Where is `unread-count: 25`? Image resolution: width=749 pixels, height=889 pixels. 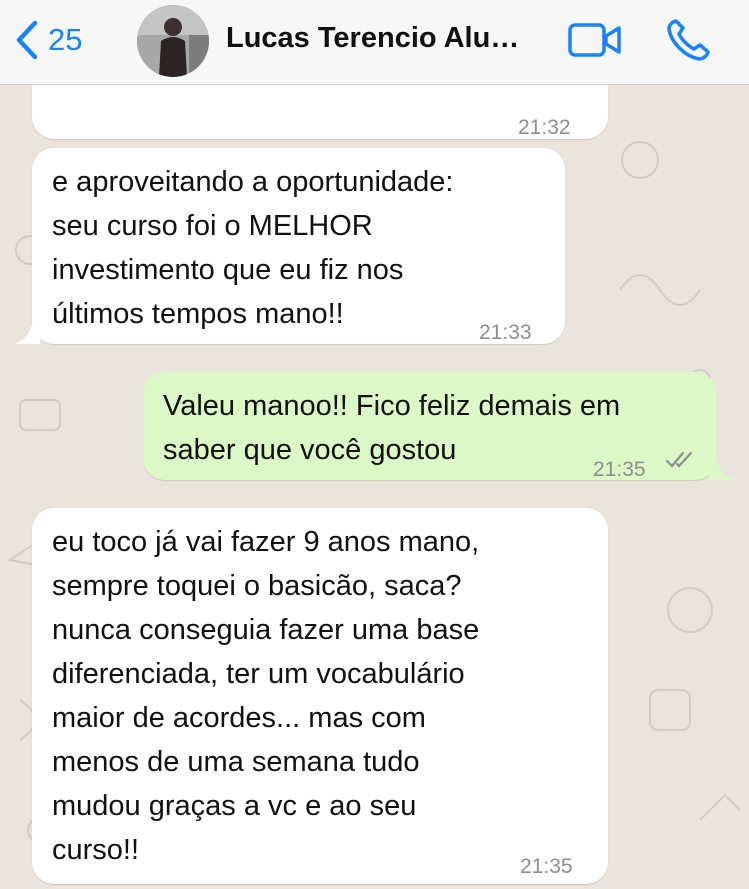 unread-count: 25 is located at coordinates (65, 39).